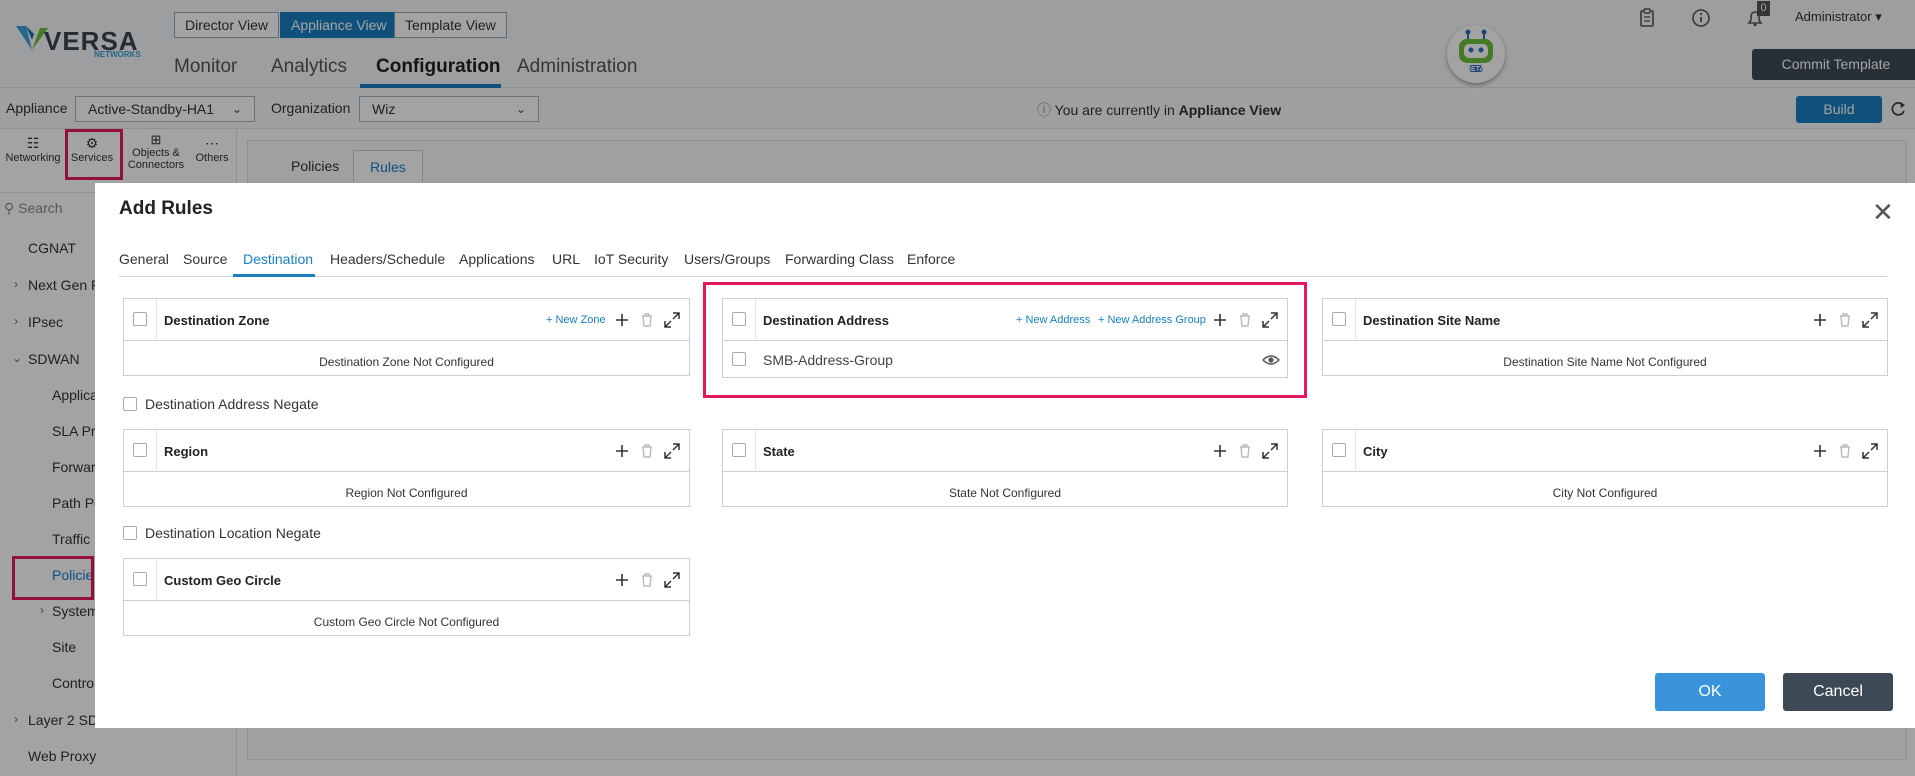  I want to click on tab-source: Source, so click(205, 259).